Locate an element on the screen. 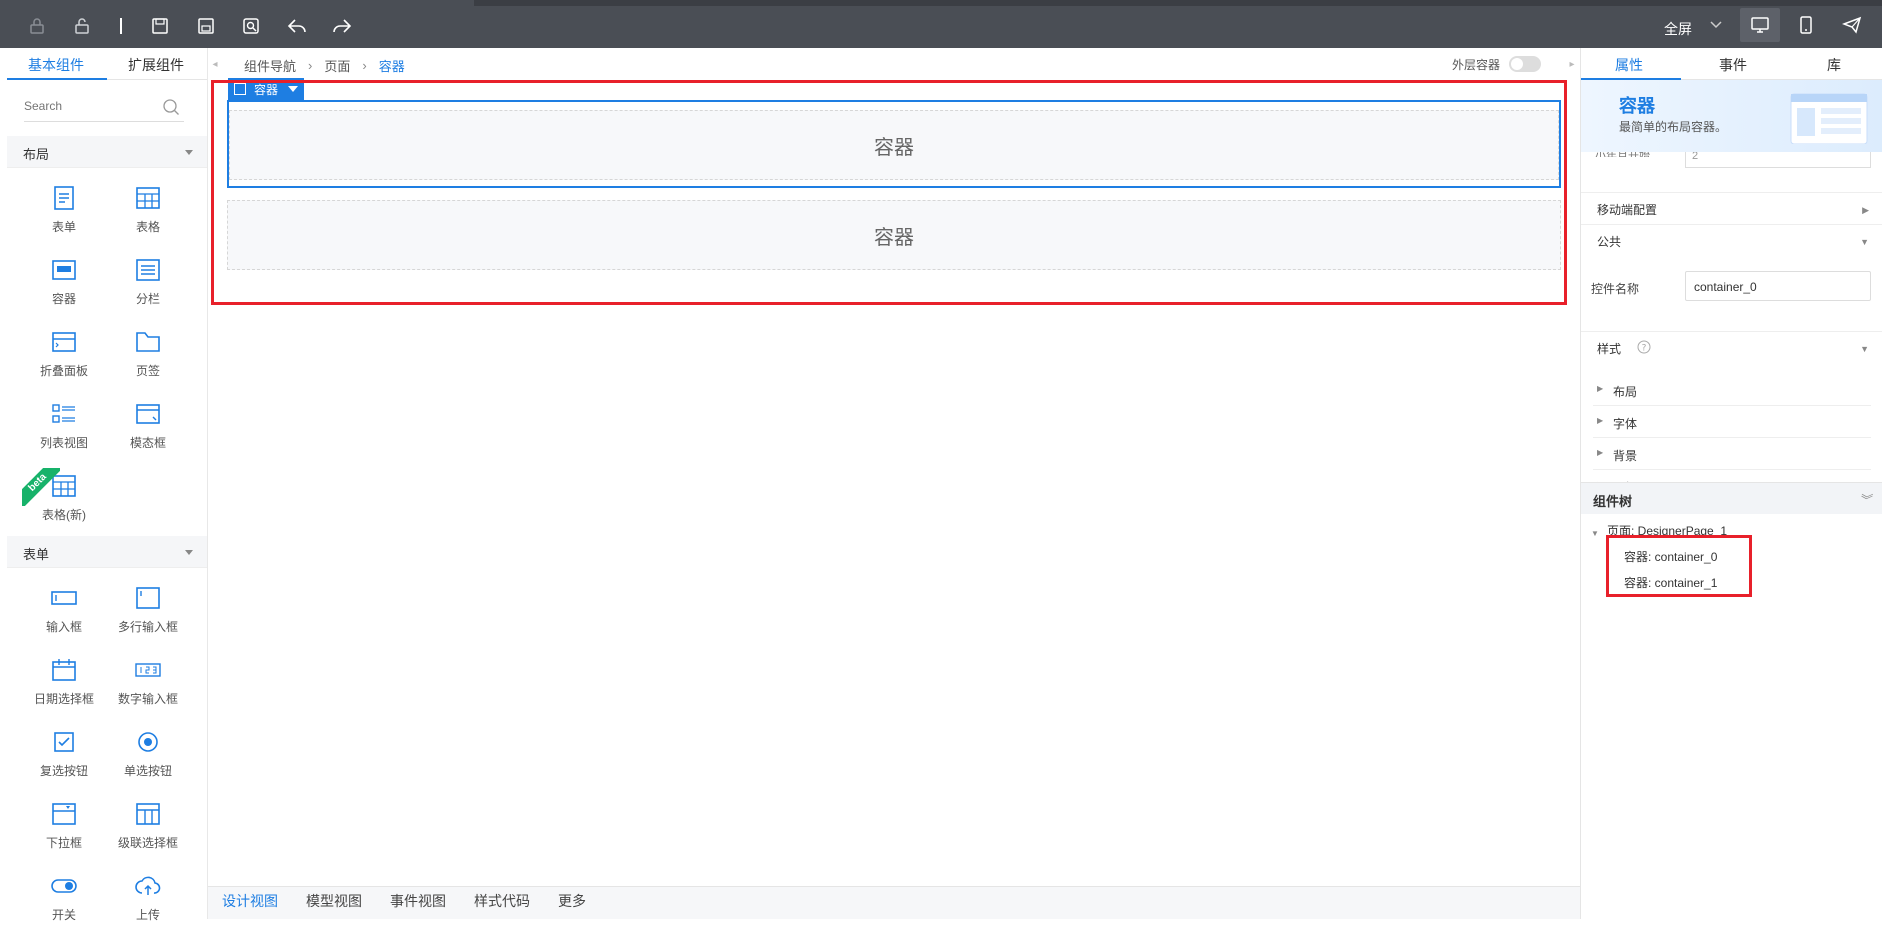 This screenshot has height=926, width=1882. redo-icon is located at coordinates (342, 26).